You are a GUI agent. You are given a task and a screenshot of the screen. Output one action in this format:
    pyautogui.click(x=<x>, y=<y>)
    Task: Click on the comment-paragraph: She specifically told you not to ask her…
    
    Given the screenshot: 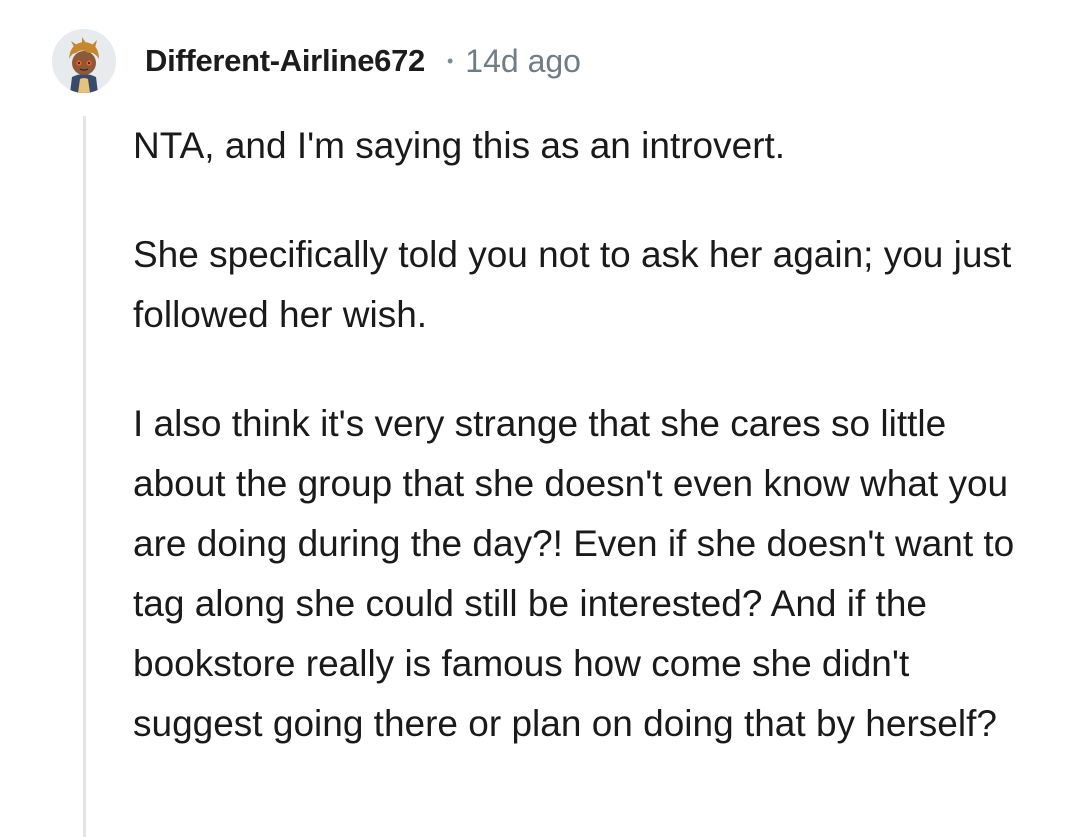 What is the action you would take?
    pyautogui.click(x=572, y=284)
    